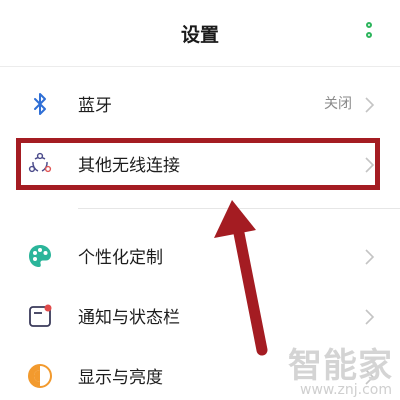 The image size is (400, 400). I want to click on share-connections-icon, so click(40, 164).